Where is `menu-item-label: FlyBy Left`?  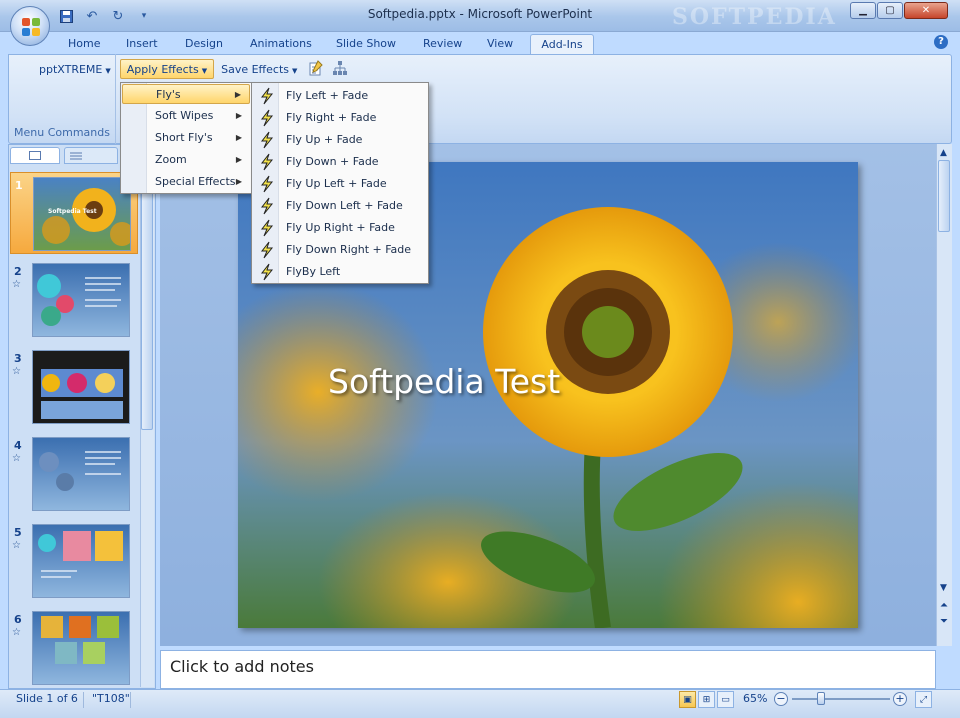
menu-item-label: FlyBy Left is located at coordinates (313, 271).